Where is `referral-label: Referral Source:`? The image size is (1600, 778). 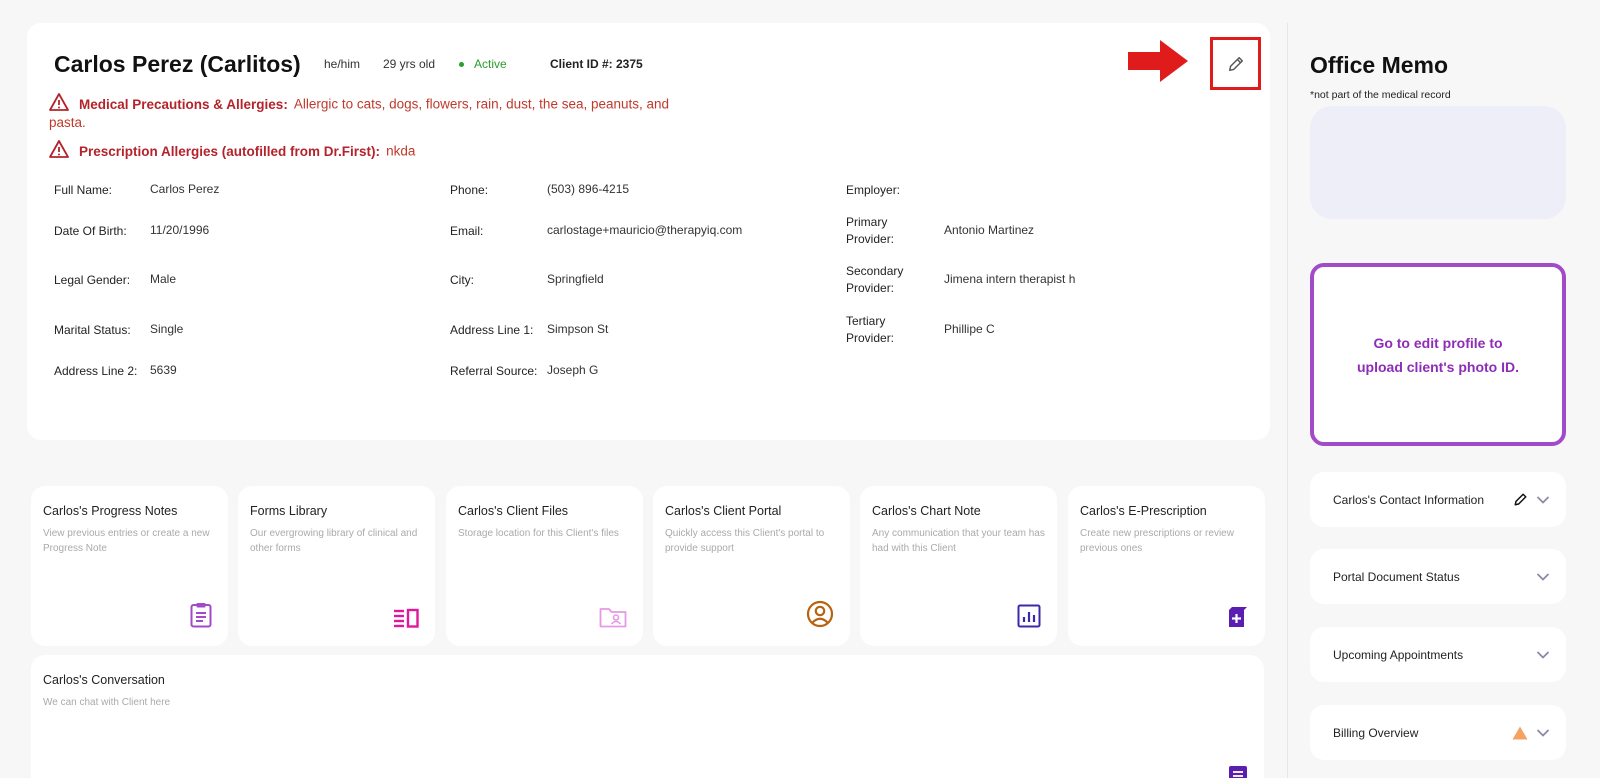 referral-label: Referral Source: is located at coordinates (494, 371).